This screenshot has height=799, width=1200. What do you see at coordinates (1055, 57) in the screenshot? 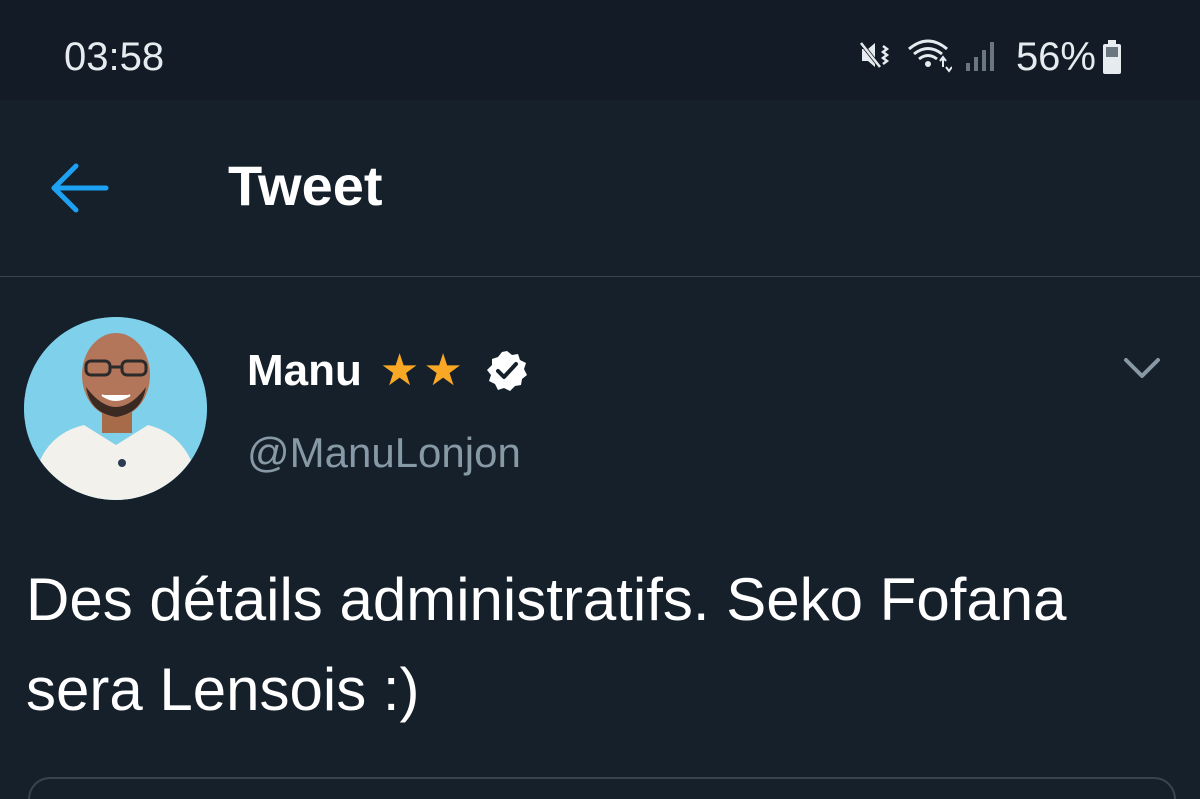
I see `battery-percent: 56%` at bounding box center [1055, 57].